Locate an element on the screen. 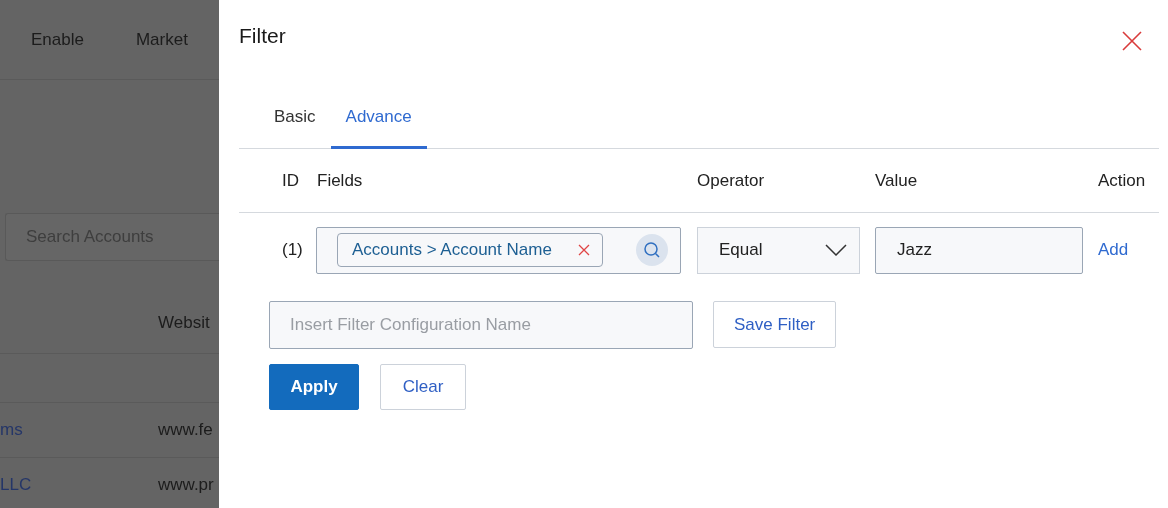  configuration-name-input: Insert Filter Configuration Name is located at coordinates (481, 325).